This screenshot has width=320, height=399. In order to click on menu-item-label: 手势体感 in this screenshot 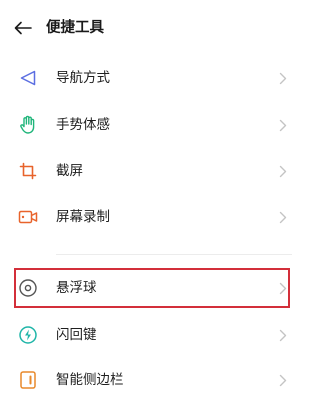, I will do `click(83, 125)`.